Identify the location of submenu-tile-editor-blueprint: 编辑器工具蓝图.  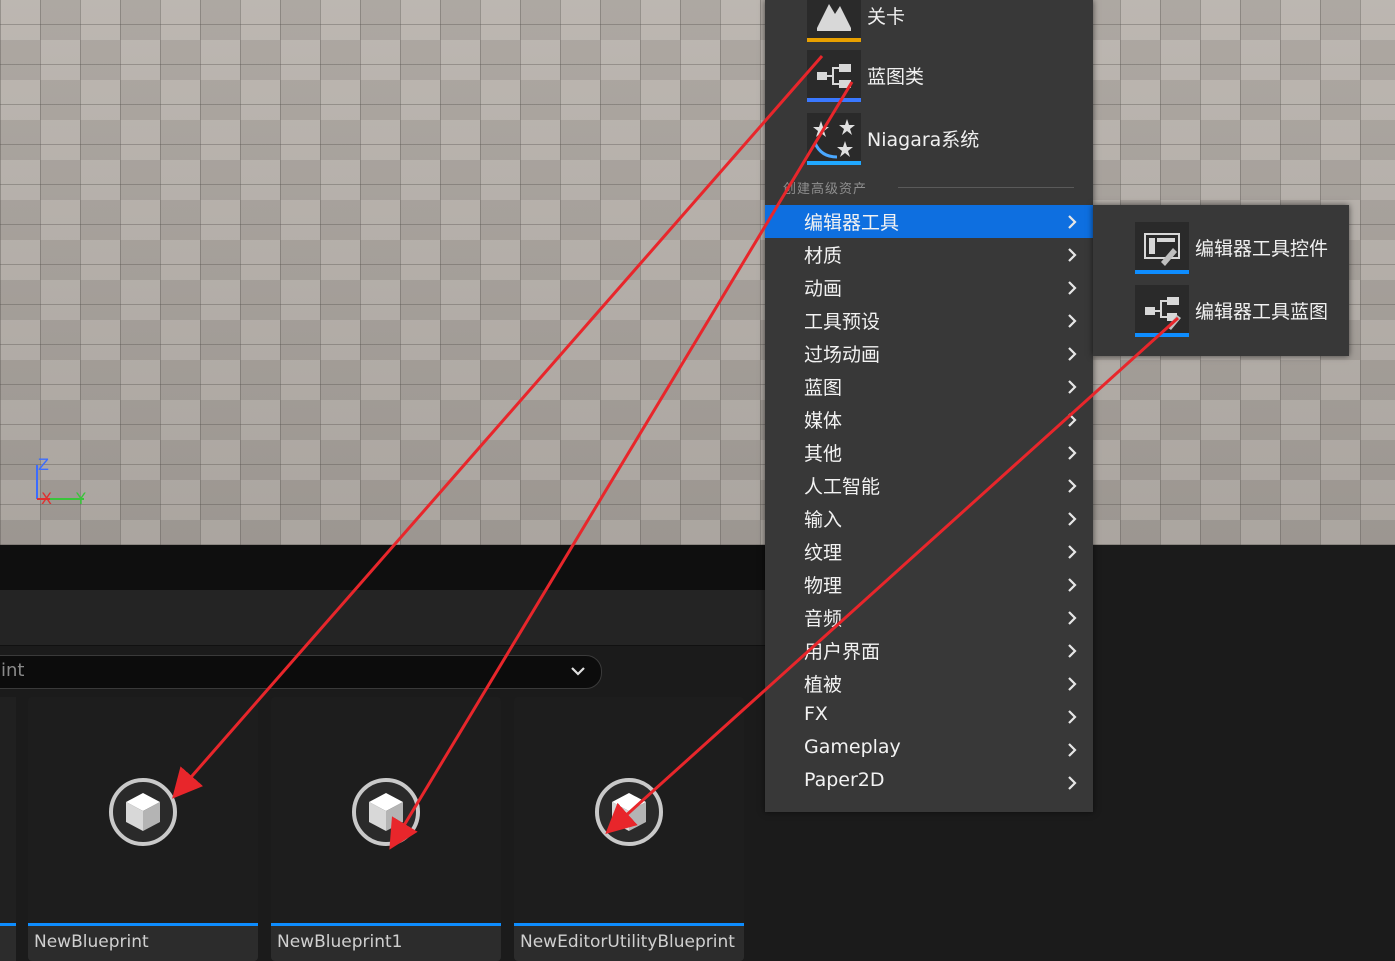
(1240, 313).